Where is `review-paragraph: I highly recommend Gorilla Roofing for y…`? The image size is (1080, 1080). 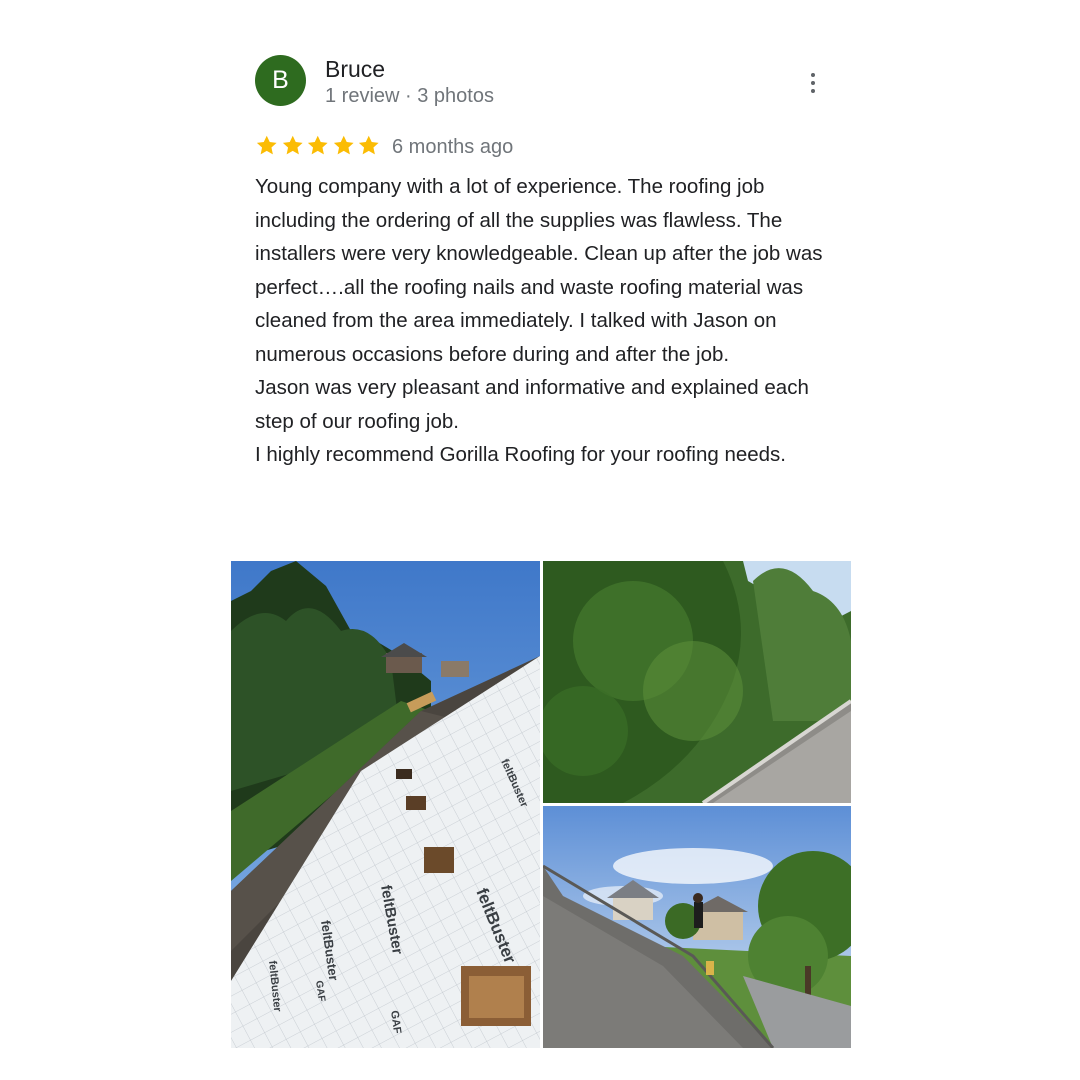
review-paragraph: I highly recommend Gorilla Roofing for y… is located at coordinates (520, 454).